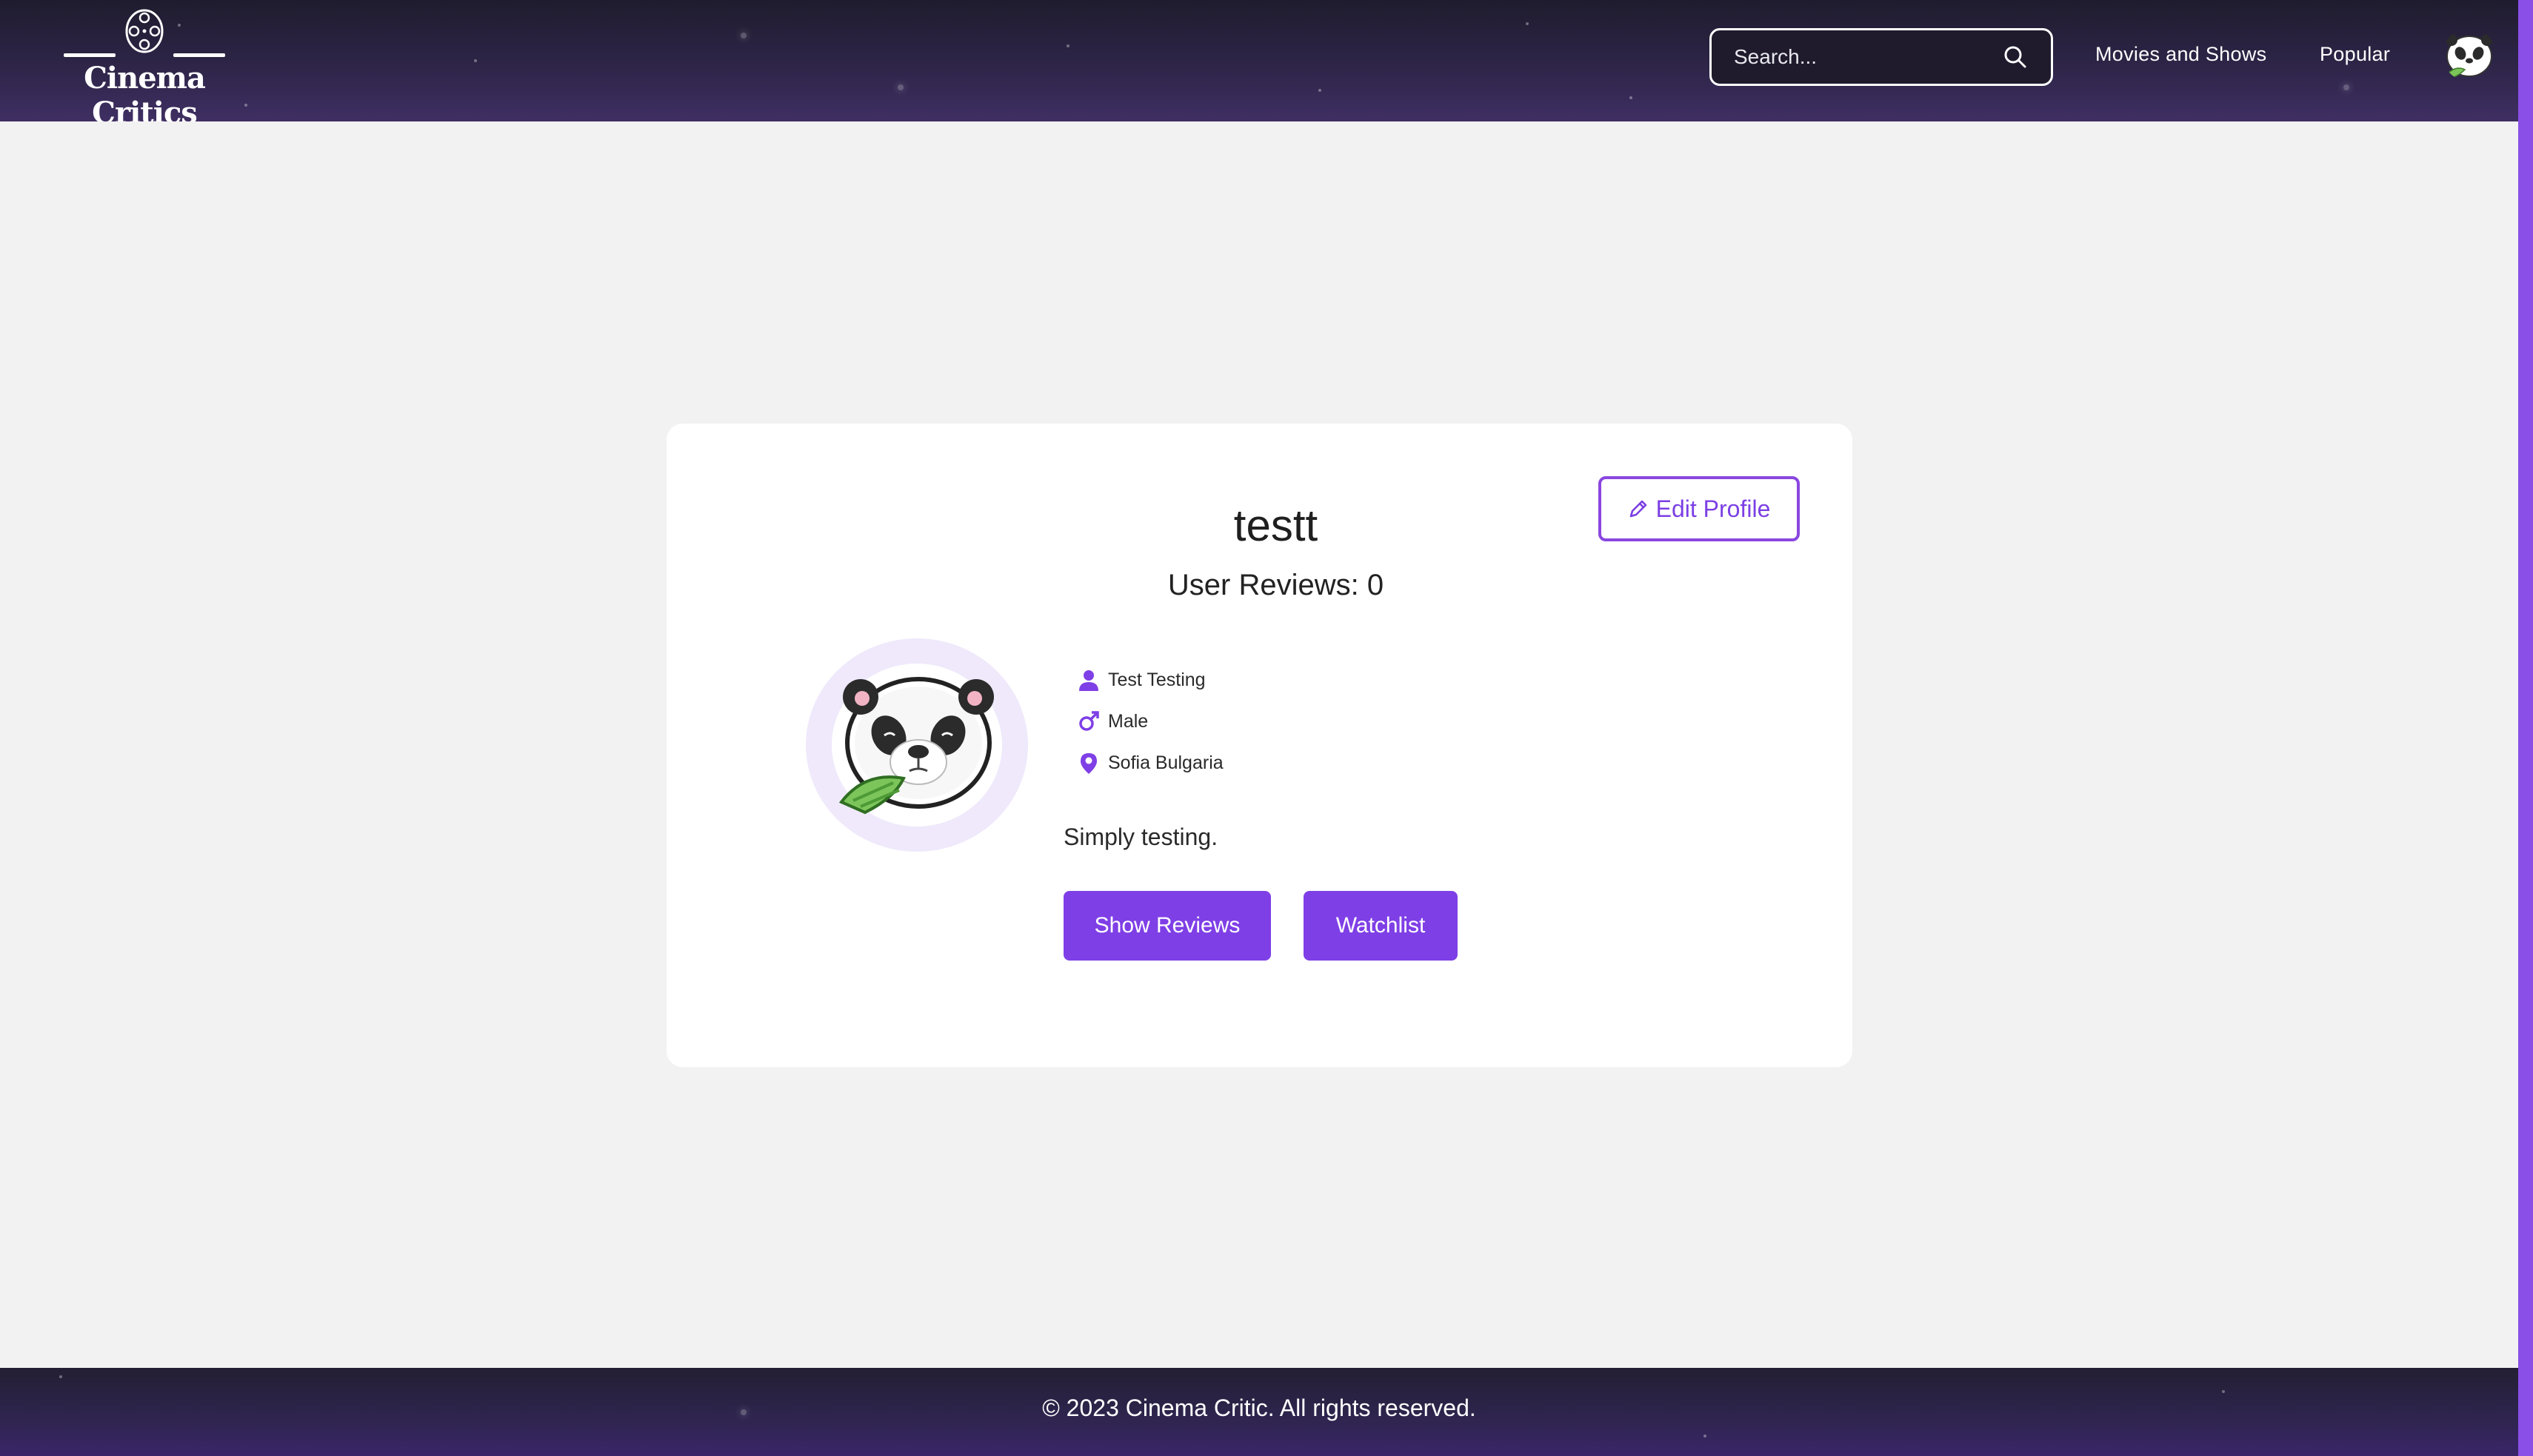  I want to click on brand-name: Cinema Critics, so click(145, 91).